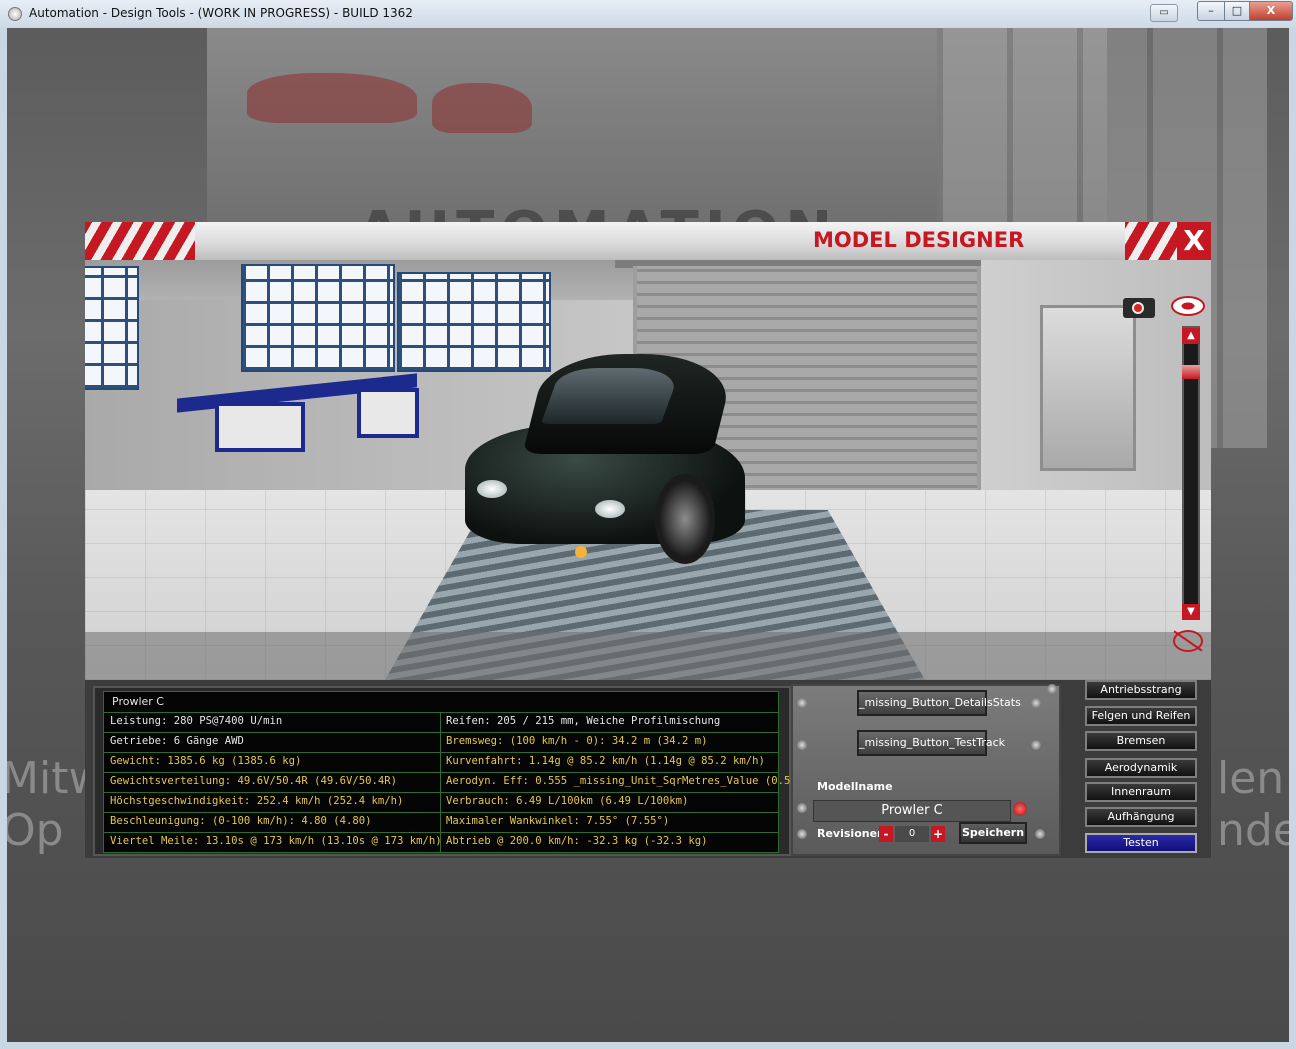 This screenshot has height=1049, width=1296. Describe the element at coordinates (1141, 792) in the screenshot. I see `tab-innenraum: Innenraum` at that location.